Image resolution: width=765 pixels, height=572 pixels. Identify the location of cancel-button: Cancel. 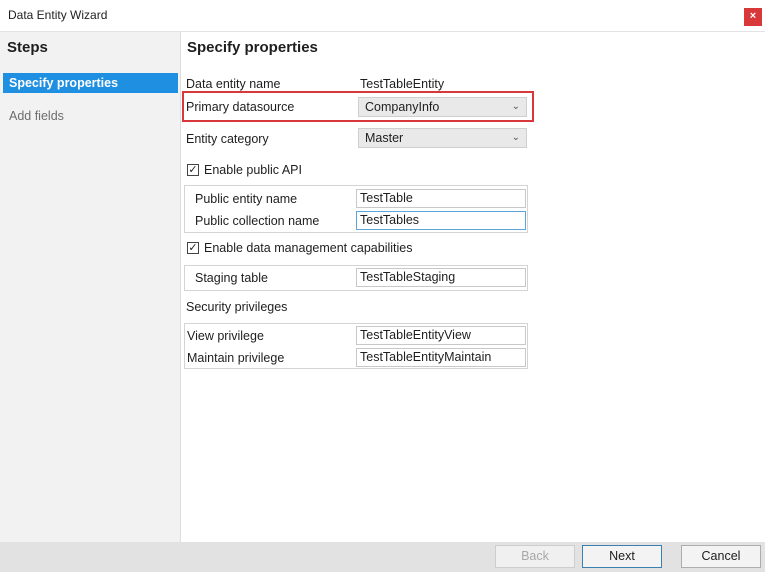
(721, 556).